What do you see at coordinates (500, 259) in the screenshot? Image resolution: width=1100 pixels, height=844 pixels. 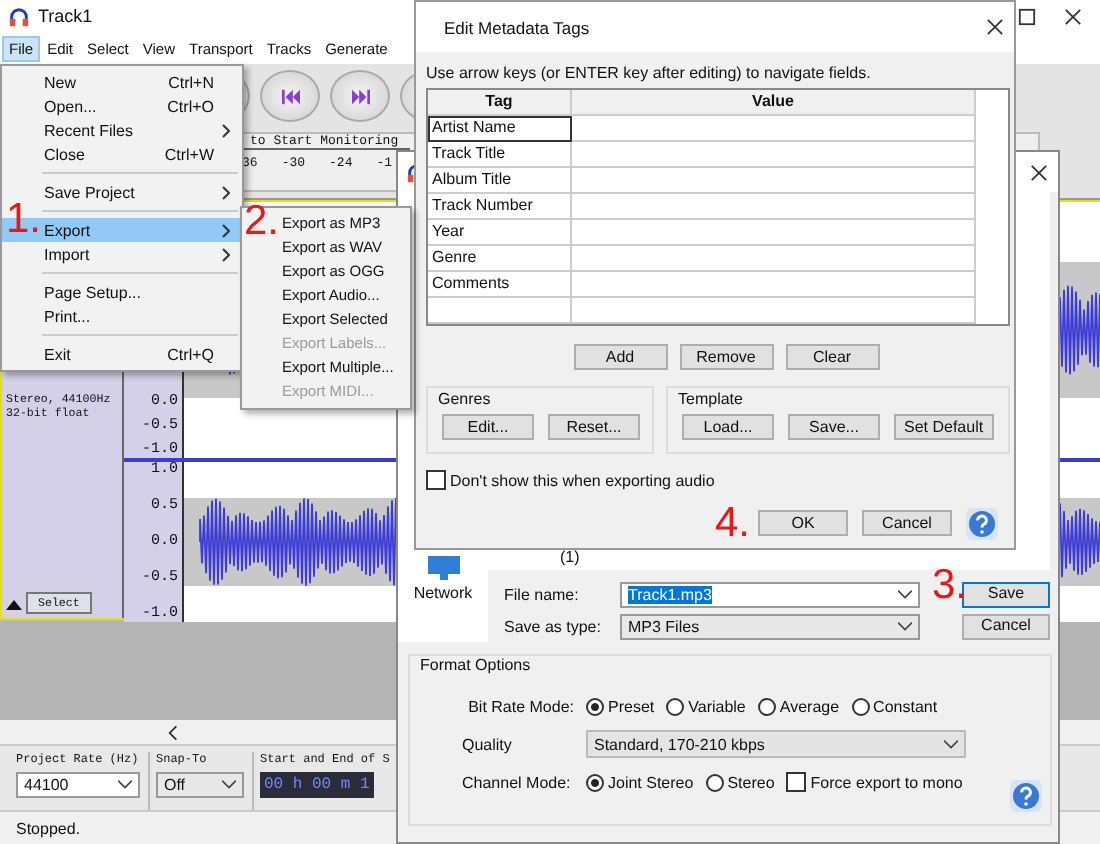 I see `tag-cell: Genre` at bounding box center [500, 259].